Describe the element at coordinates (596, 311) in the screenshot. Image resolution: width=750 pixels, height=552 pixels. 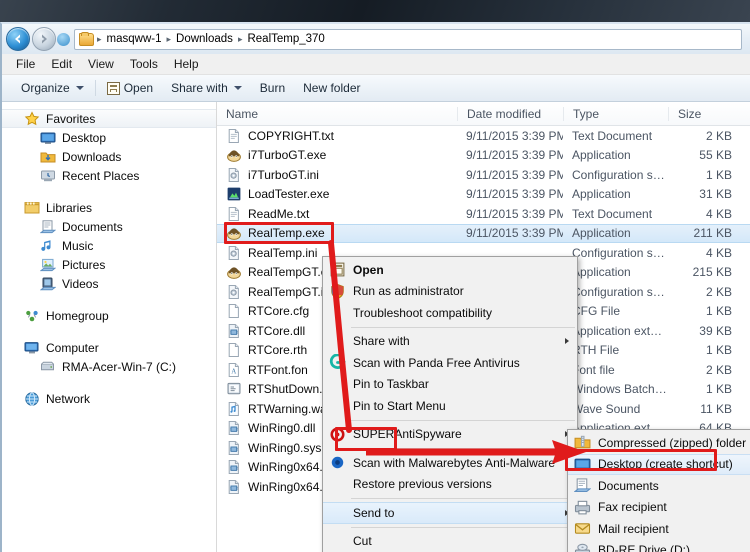
I see `file-type-cell: CFG File` at that location.